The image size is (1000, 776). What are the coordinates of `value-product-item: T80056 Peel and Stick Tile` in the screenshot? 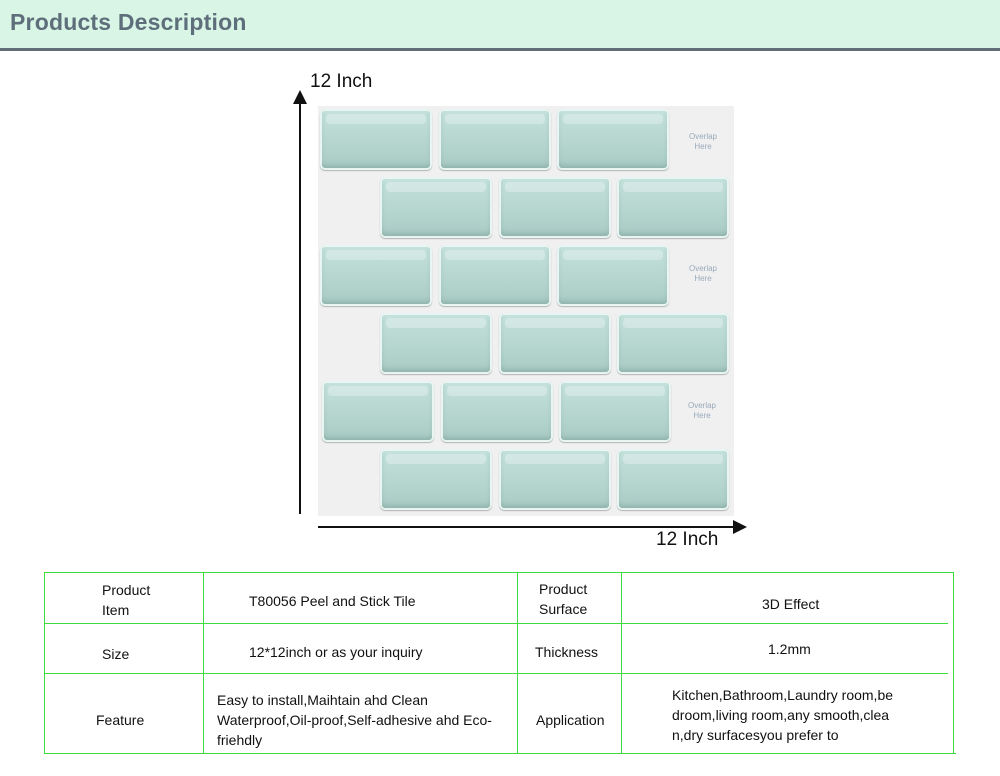 It's located at (332, 601).